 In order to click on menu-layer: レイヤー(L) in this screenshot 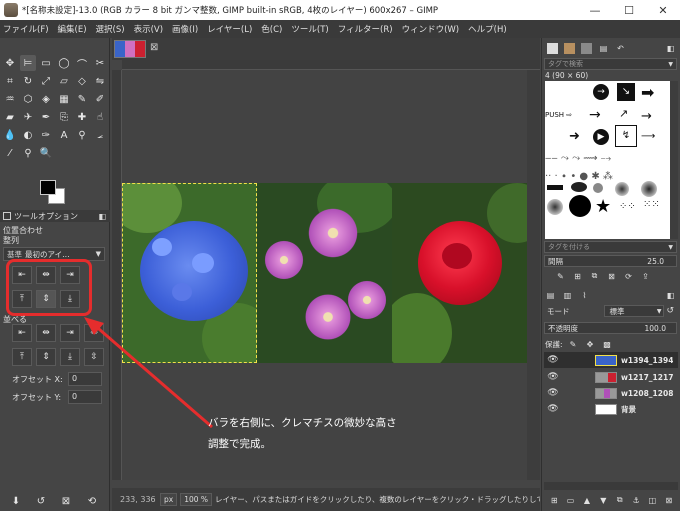, I will do `click(229, 29)`.